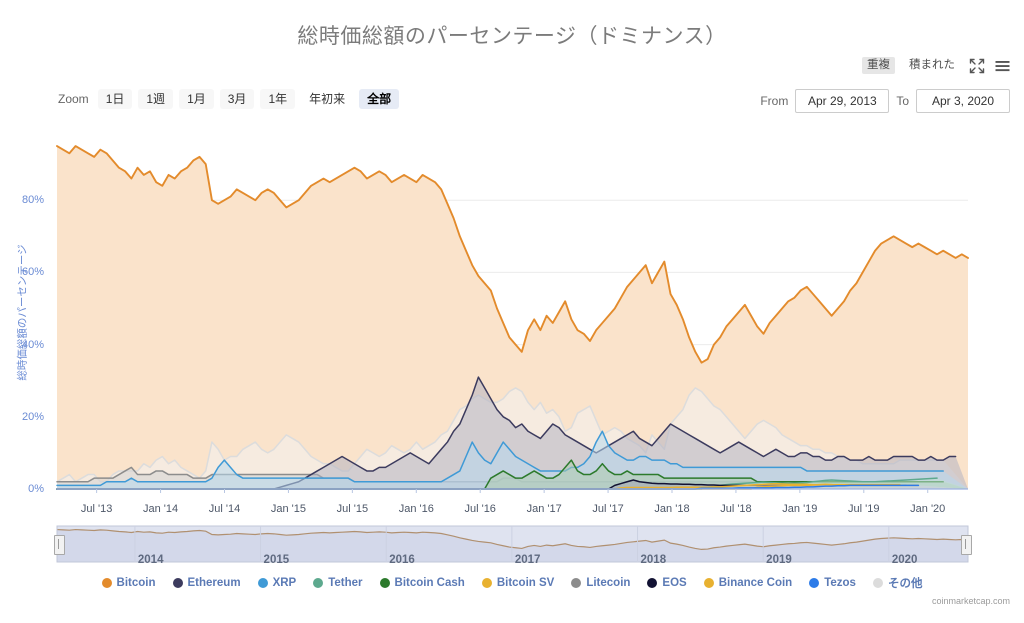 This screenshot has width=1024, height=623. I want to click on x-tick-label: Jan '19, so click(800, 509).